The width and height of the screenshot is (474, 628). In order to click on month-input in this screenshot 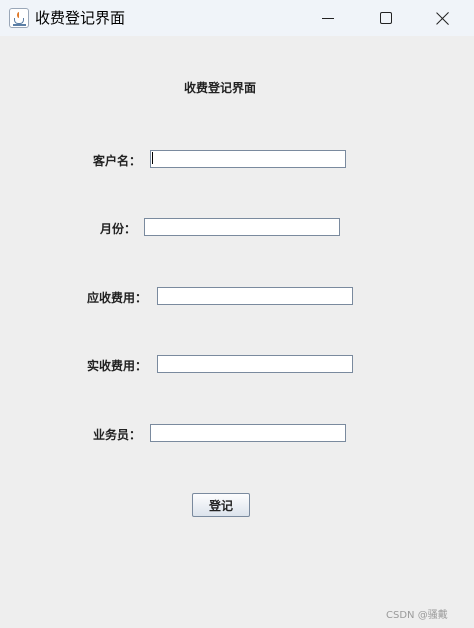, I will do `click(242, 227)`.